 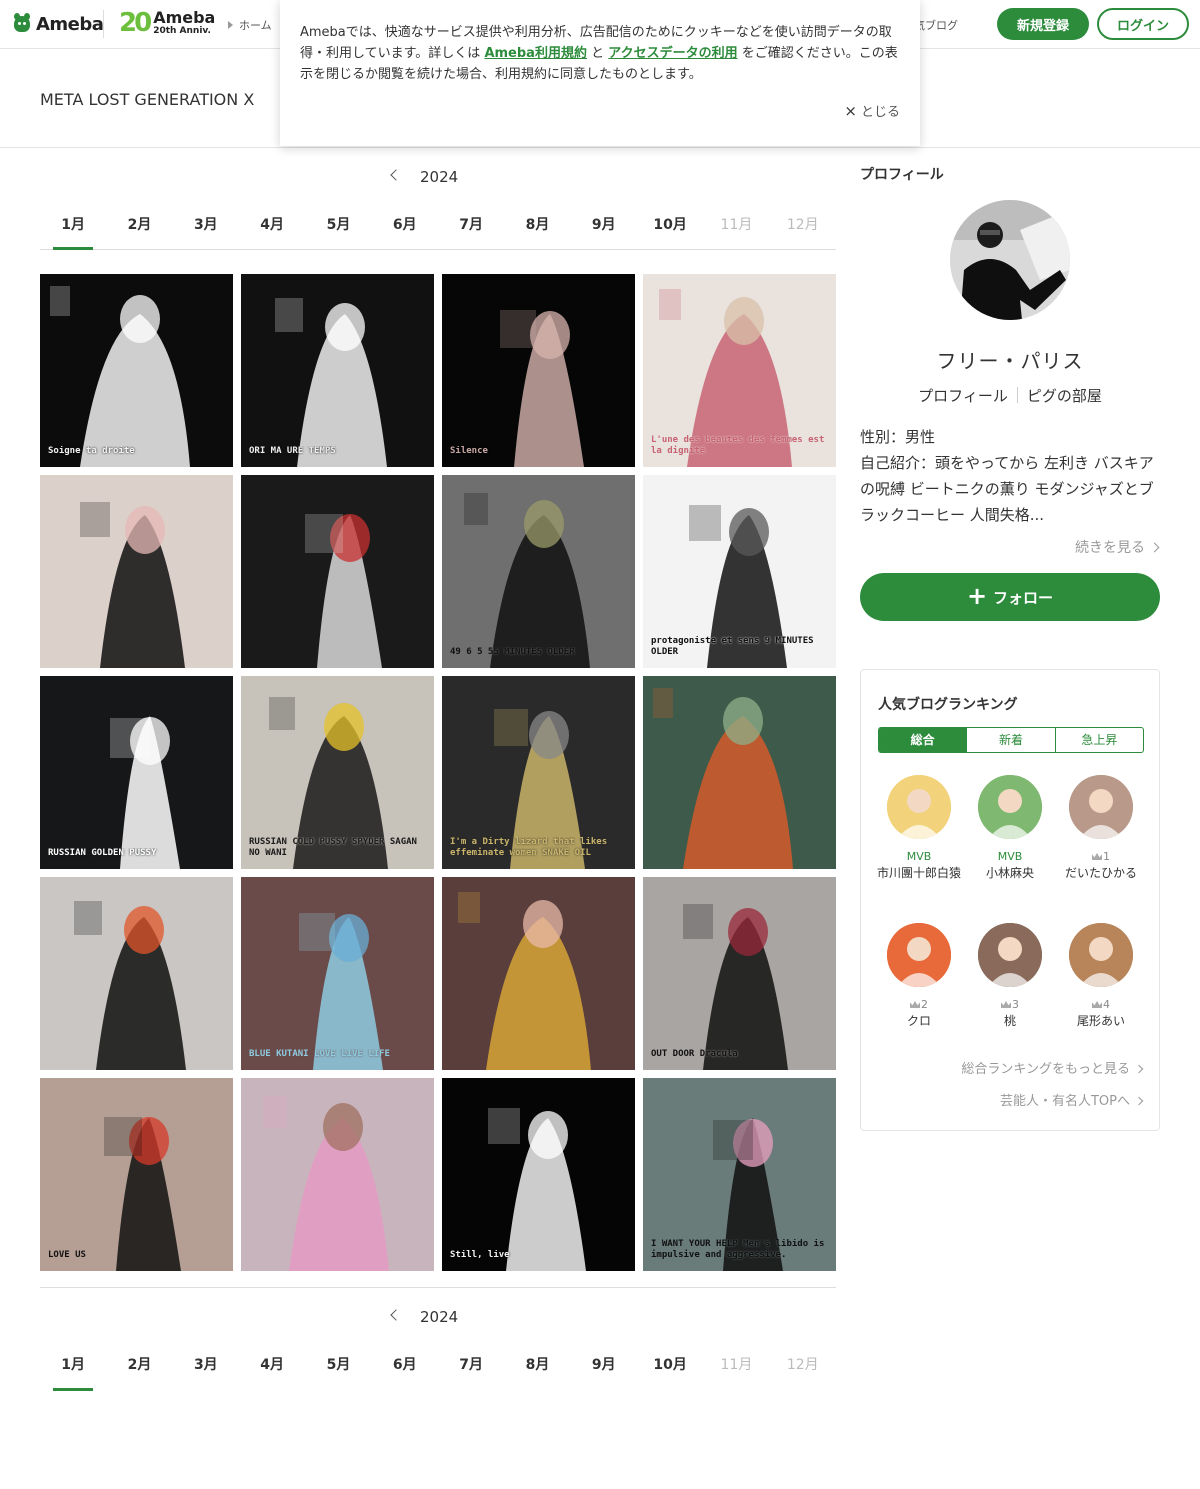 What do you see at coordinates (1010, 260) in the screenshot?
I see `profile-avatar` at bounding box center [1010, 260].